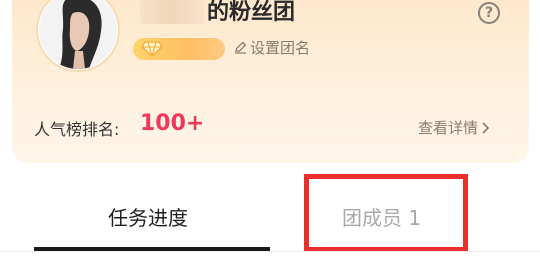 The height and width of the screenshot is (274, 540). What do you see at coordinates (448, 128) in the screenshot?
I see `view-details-label: 查看详情` at bounding box center [448, 128].